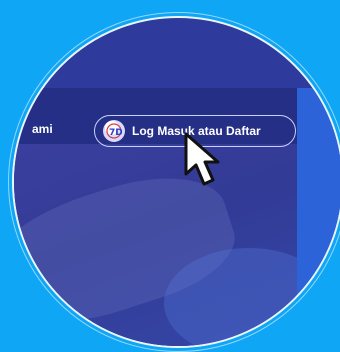 The height and width of the screenshot is (352, 340). I want to click on mouse-pointer-icon, so click(202, 159).